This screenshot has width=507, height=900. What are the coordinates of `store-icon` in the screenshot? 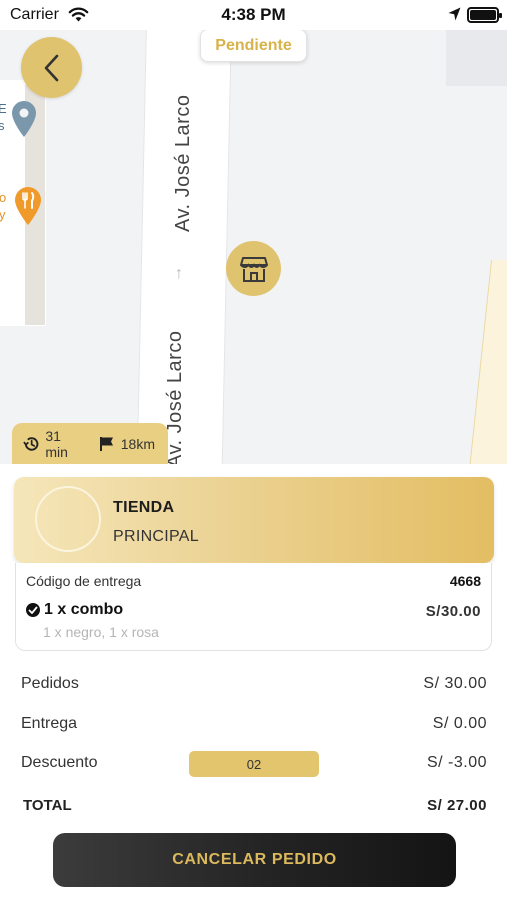 It's located at (253, 269).